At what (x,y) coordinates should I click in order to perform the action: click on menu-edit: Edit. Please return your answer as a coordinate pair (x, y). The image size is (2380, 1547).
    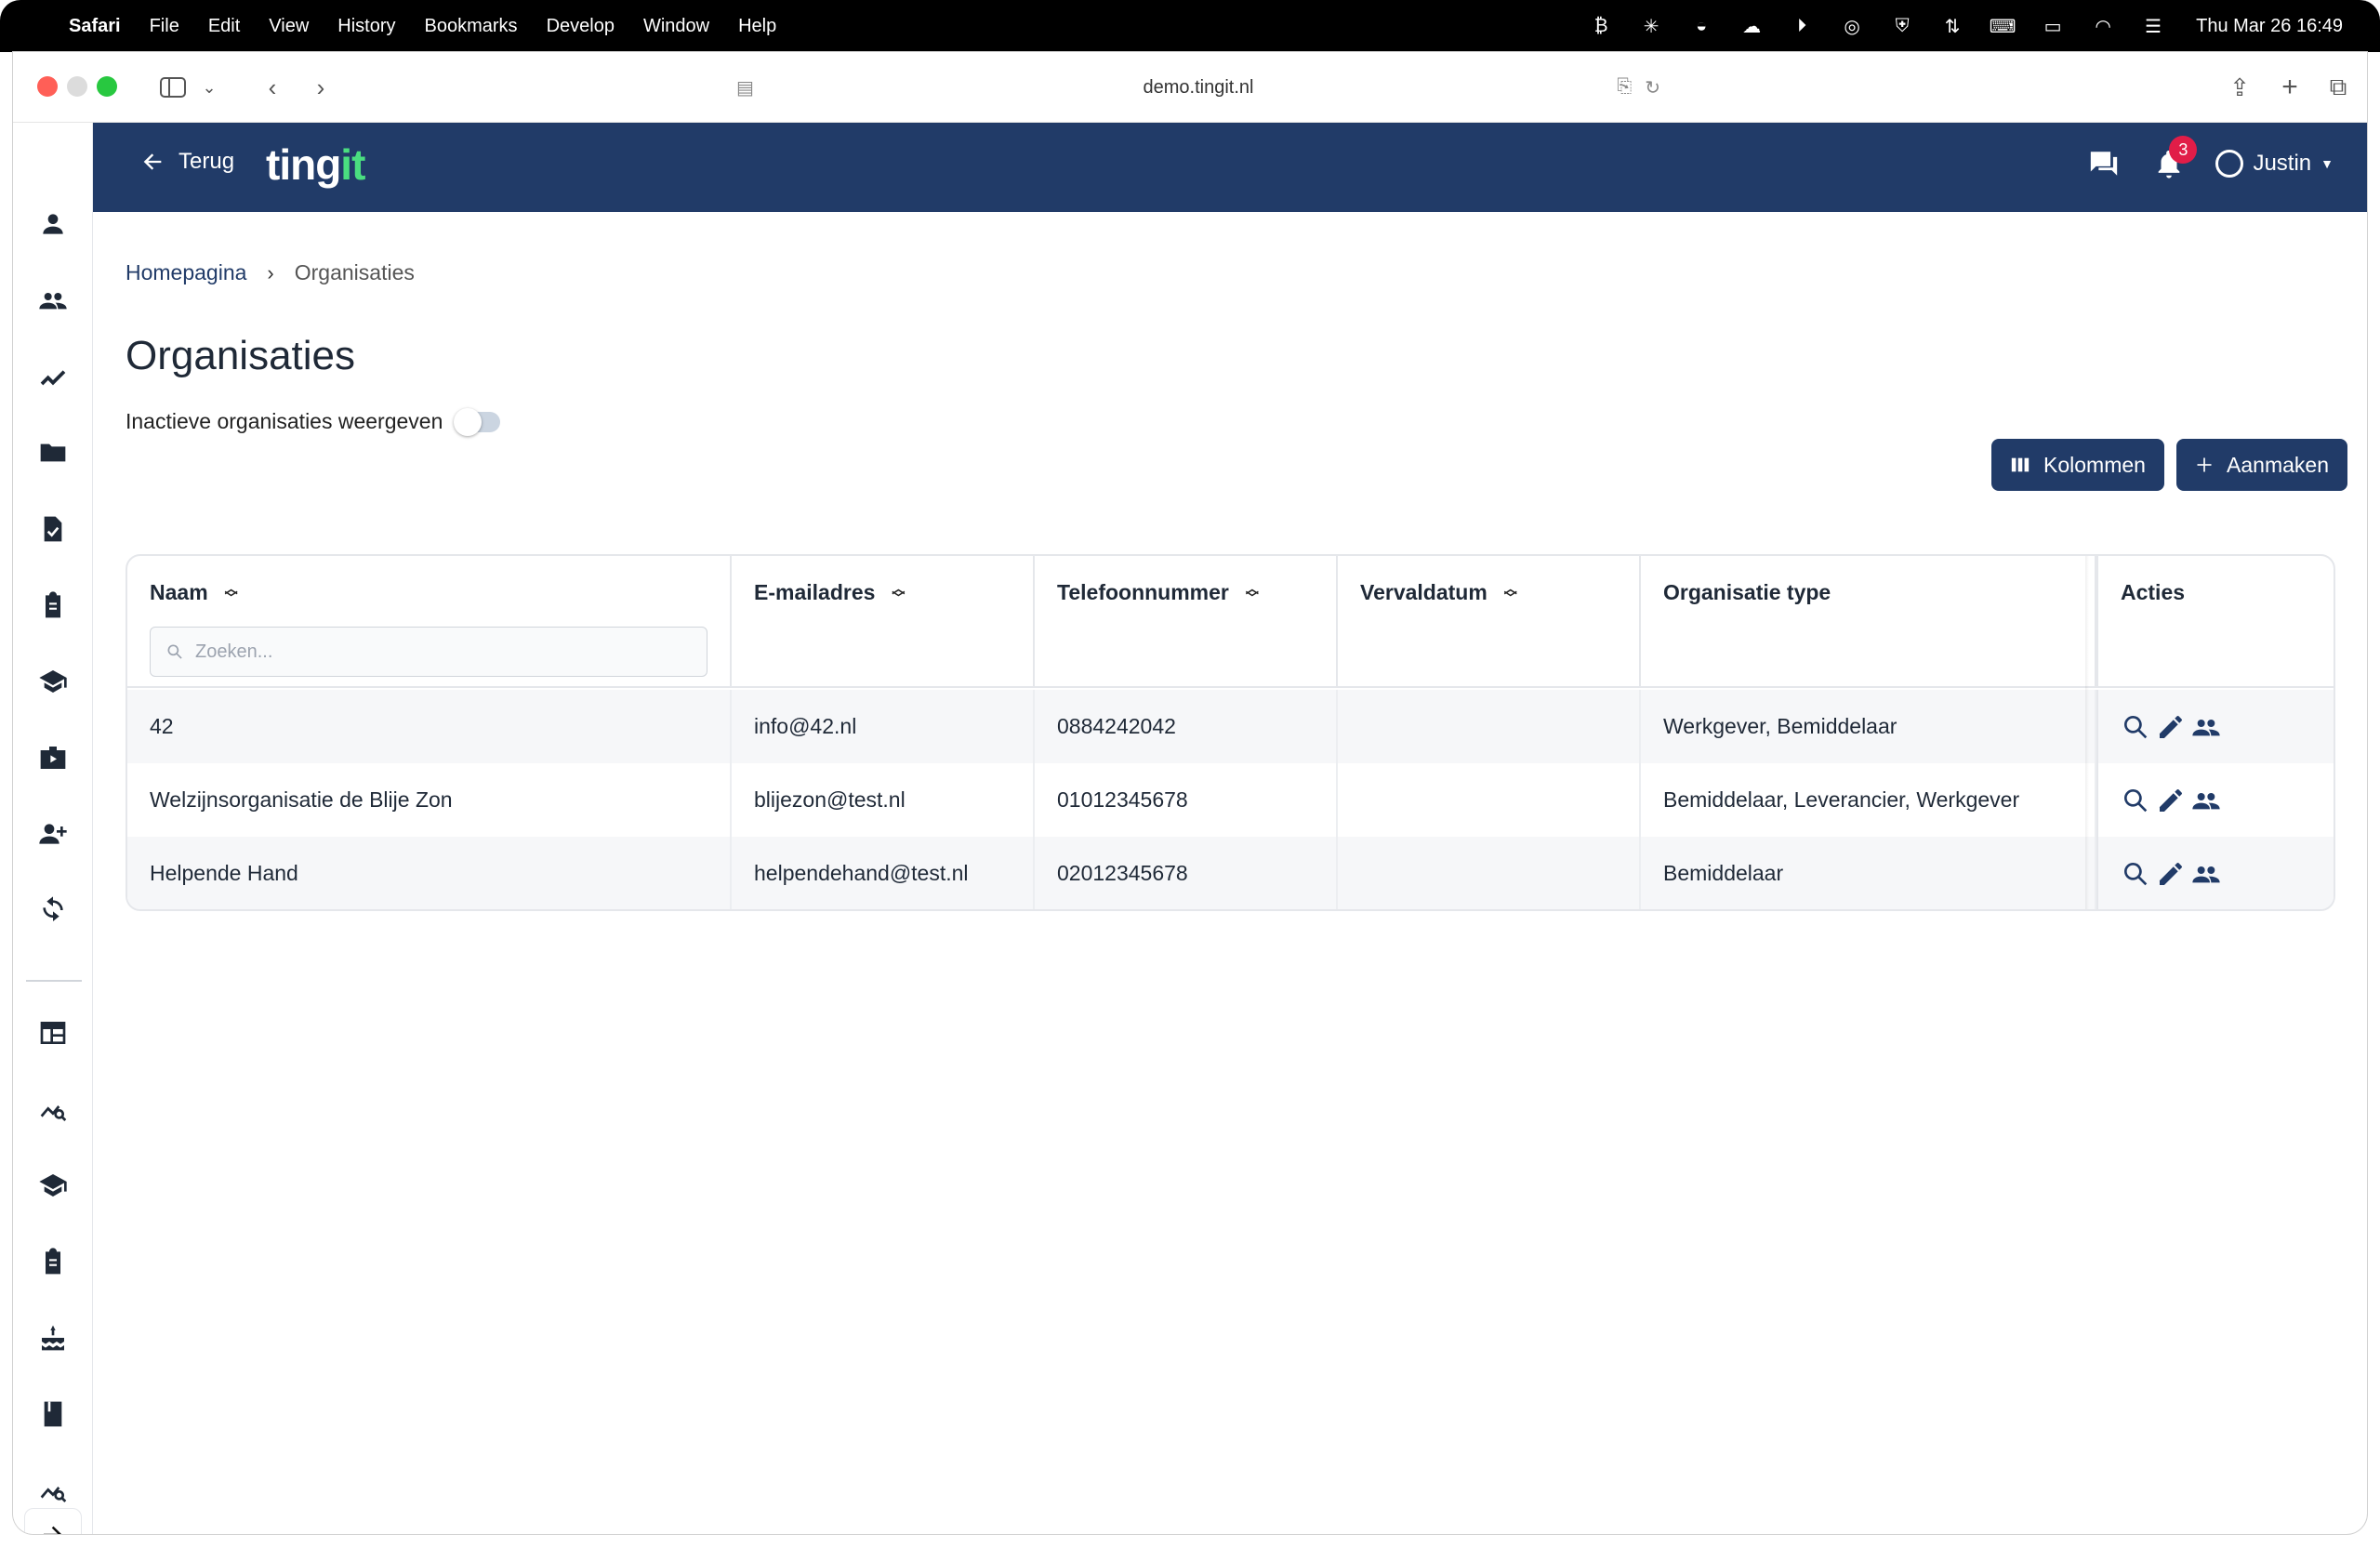
    Looking at the image, I should click on (224, 26).